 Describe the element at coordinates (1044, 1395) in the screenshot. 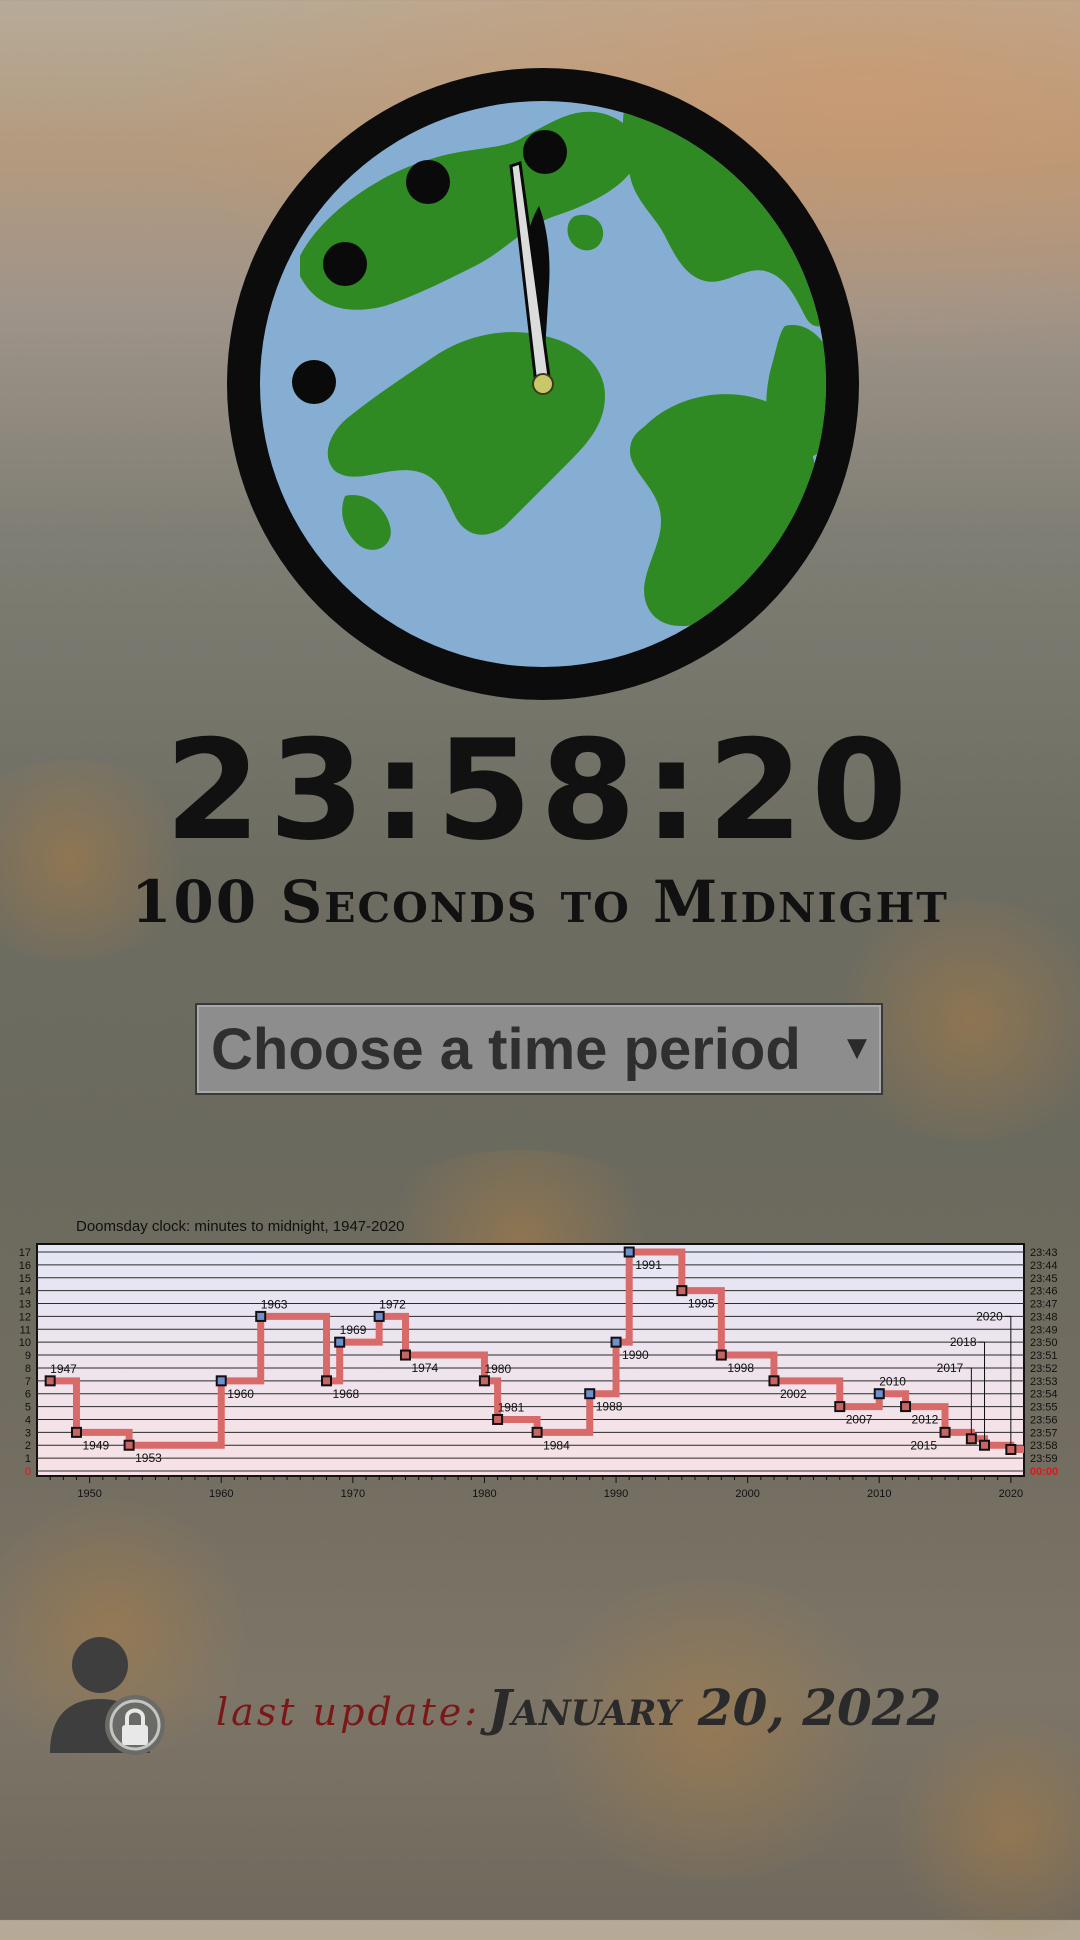

I see `y-tick-label-right: 23:54` at that location.